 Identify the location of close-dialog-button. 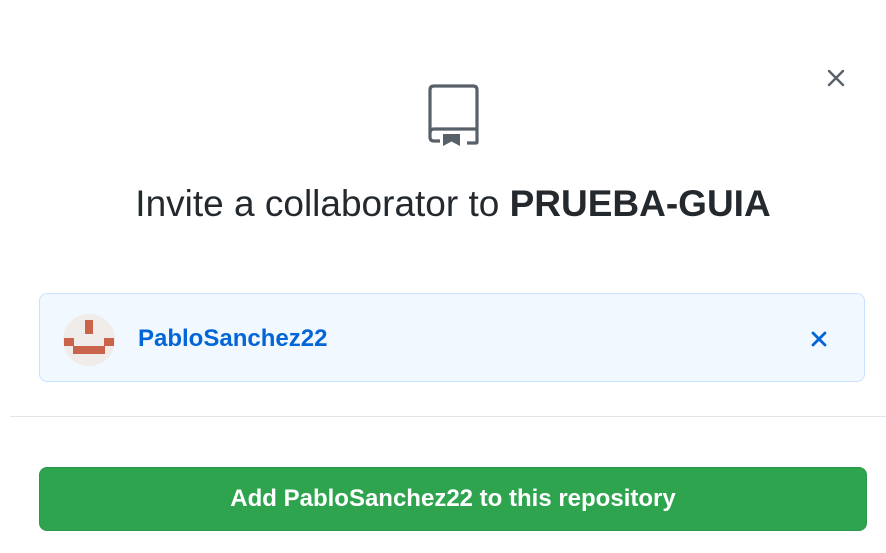
(836, 78).